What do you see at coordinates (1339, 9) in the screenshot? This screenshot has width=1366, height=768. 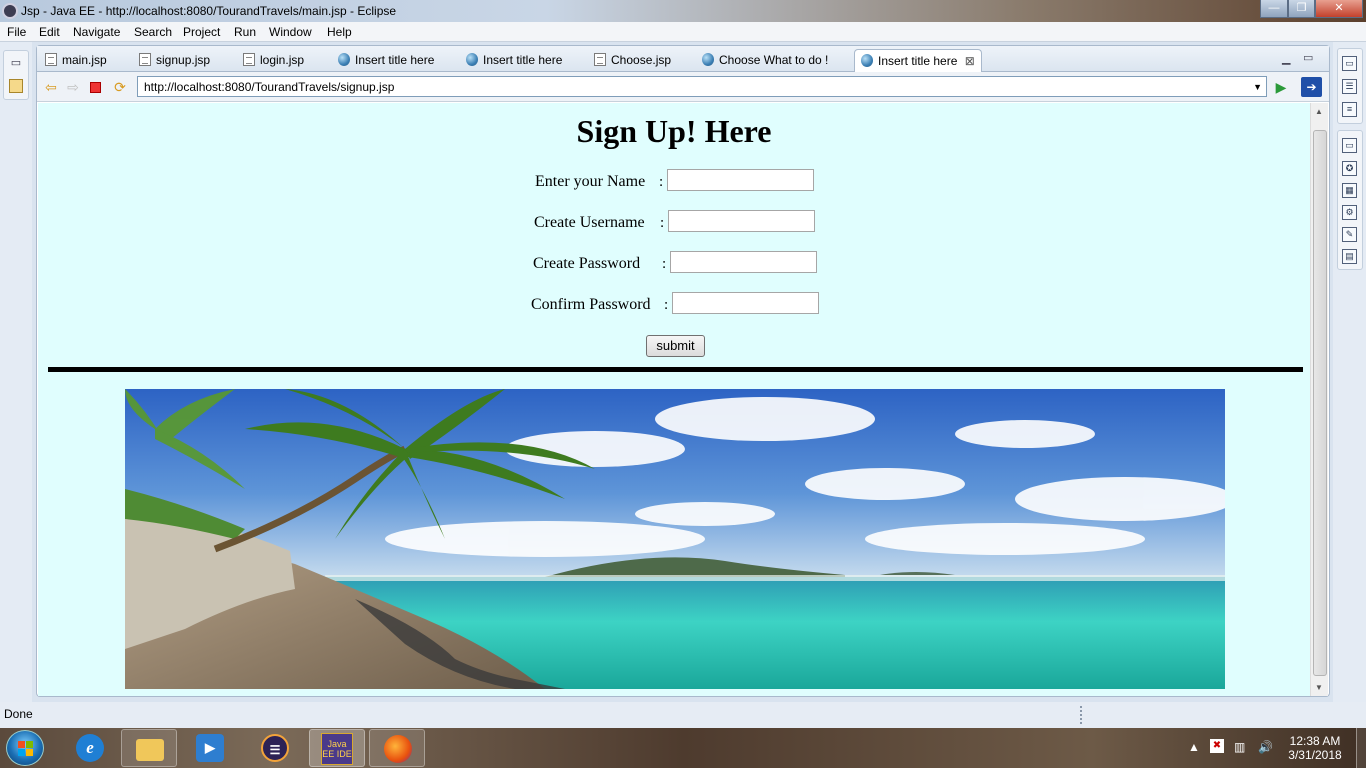 I see `close-button: ✕` at bounding box center [1339, 9].